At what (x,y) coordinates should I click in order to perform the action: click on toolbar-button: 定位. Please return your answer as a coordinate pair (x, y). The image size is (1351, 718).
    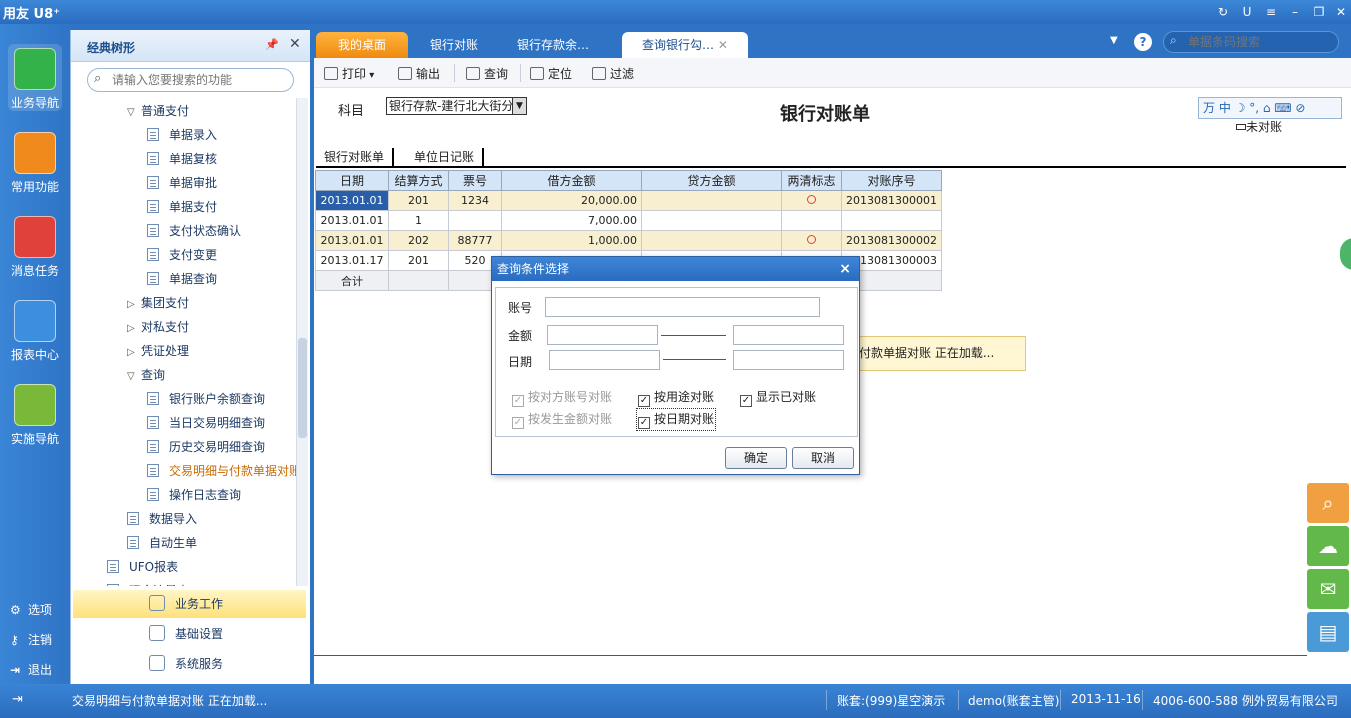
    Looking at the image, I should click on (551, 73).